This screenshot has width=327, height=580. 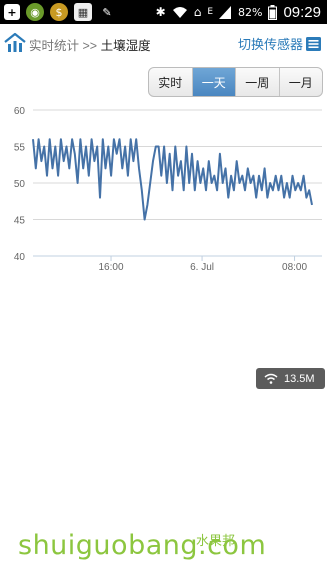 I want to click on tab-week: 一周, so click(x=257, y=82).